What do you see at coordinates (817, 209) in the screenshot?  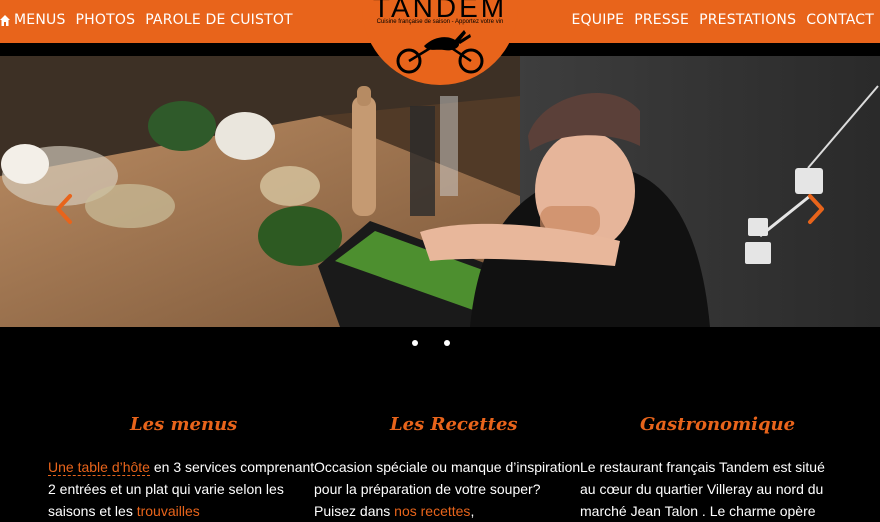 I see `chevron-right-icon` at bounding box center [817, 209].